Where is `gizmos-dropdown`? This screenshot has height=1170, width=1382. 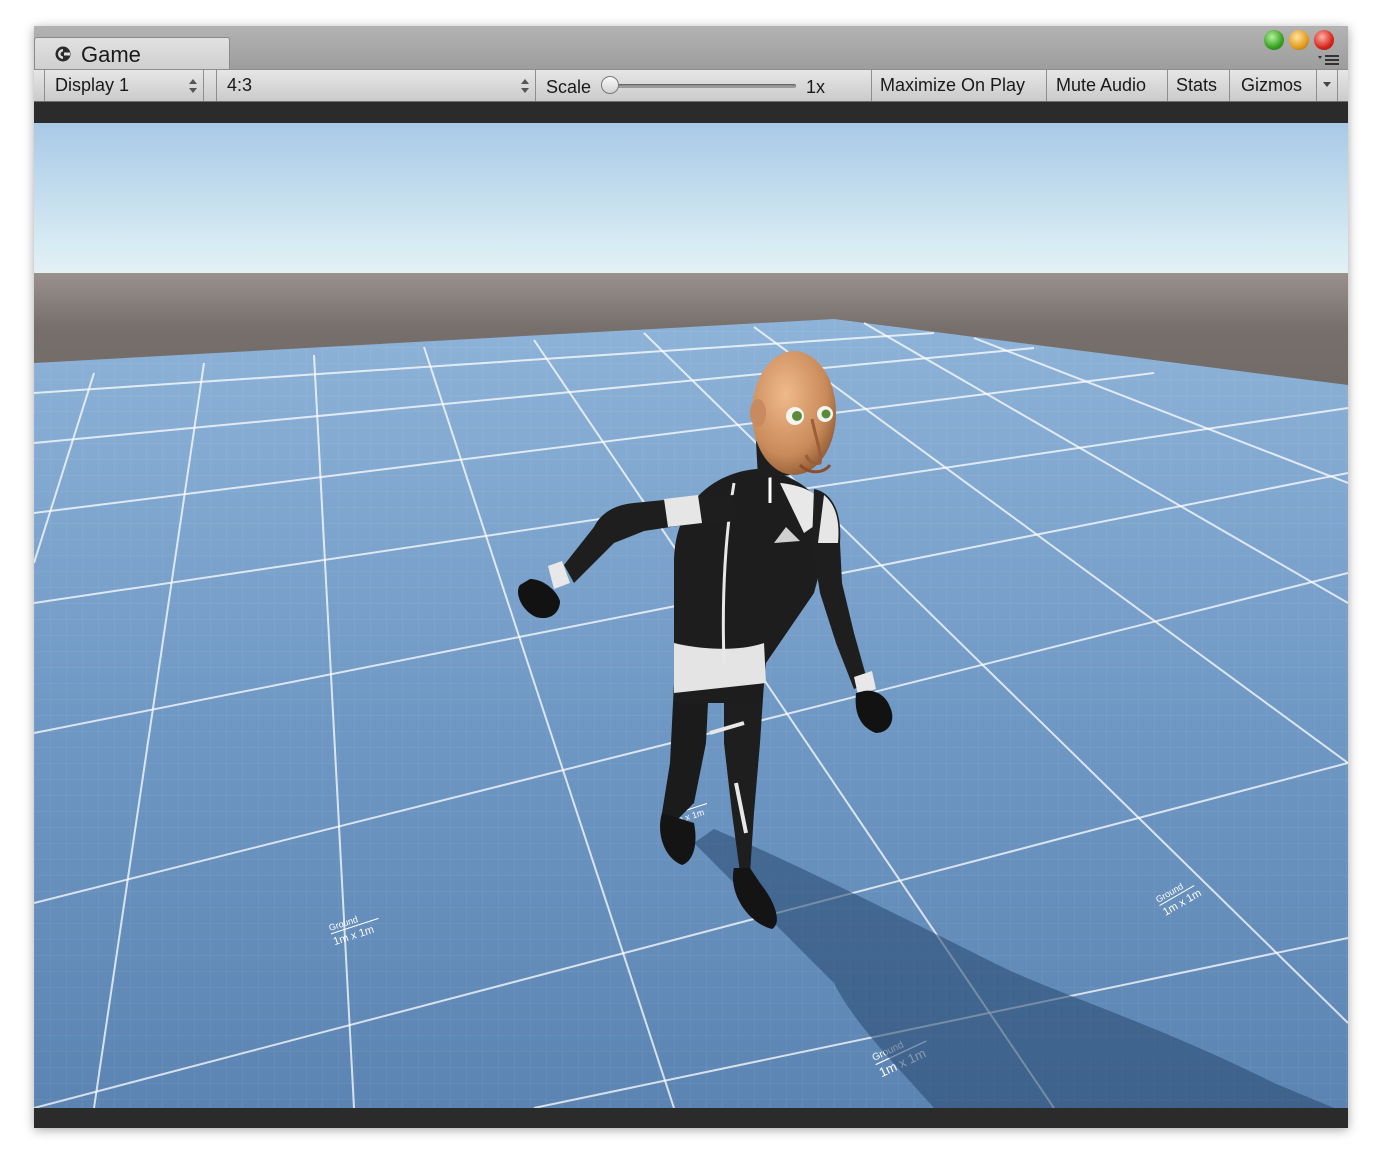 gizmos-dropdown is located at coordinates (1327, 85).